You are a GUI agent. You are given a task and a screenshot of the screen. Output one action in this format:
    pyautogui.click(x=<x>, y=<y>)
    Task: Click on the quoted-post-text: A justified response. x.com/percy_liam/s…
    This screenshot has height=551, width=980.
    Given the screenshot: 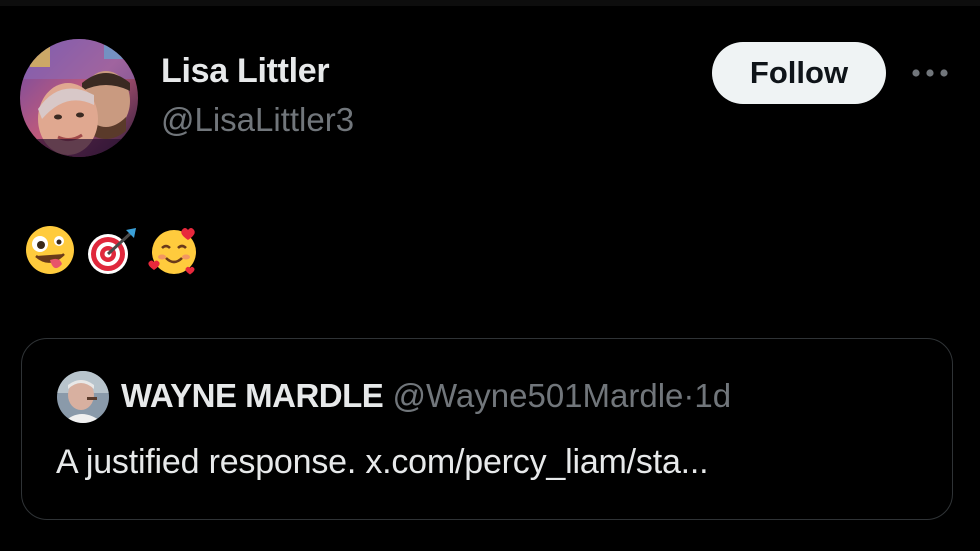 What is the action you would take?
    pyautogui.click(x=382, y=462)
    